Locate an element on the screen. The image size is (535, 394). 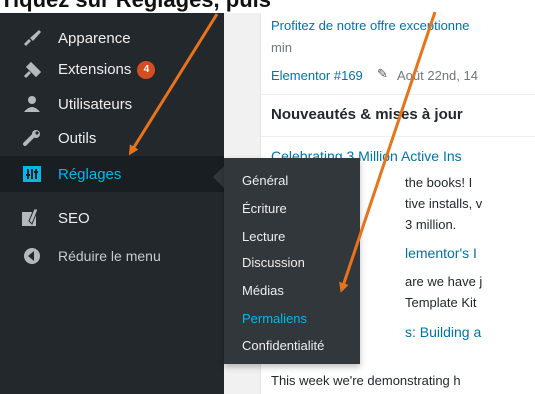
submenu-item-permaliens: Permaliens is located at coordinates (274, 318).